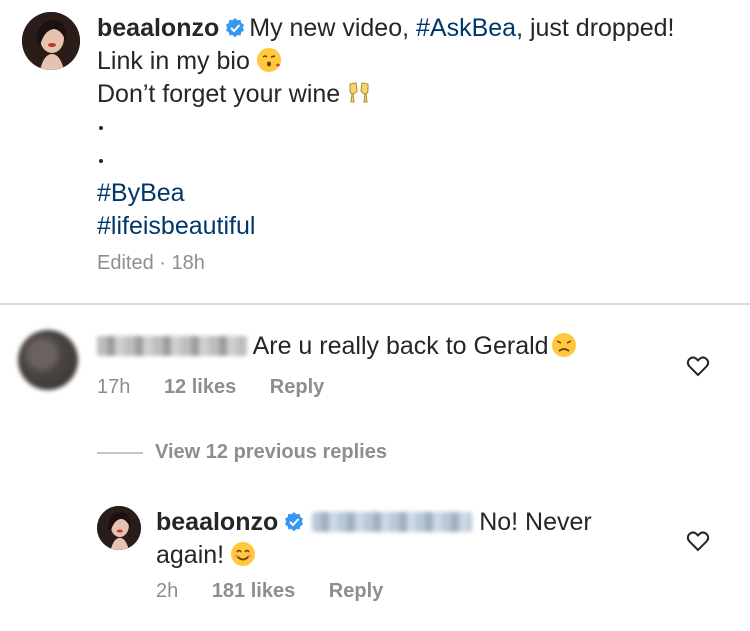  I want to click on comment-1-reply-button: Reply, so click(297, 387).